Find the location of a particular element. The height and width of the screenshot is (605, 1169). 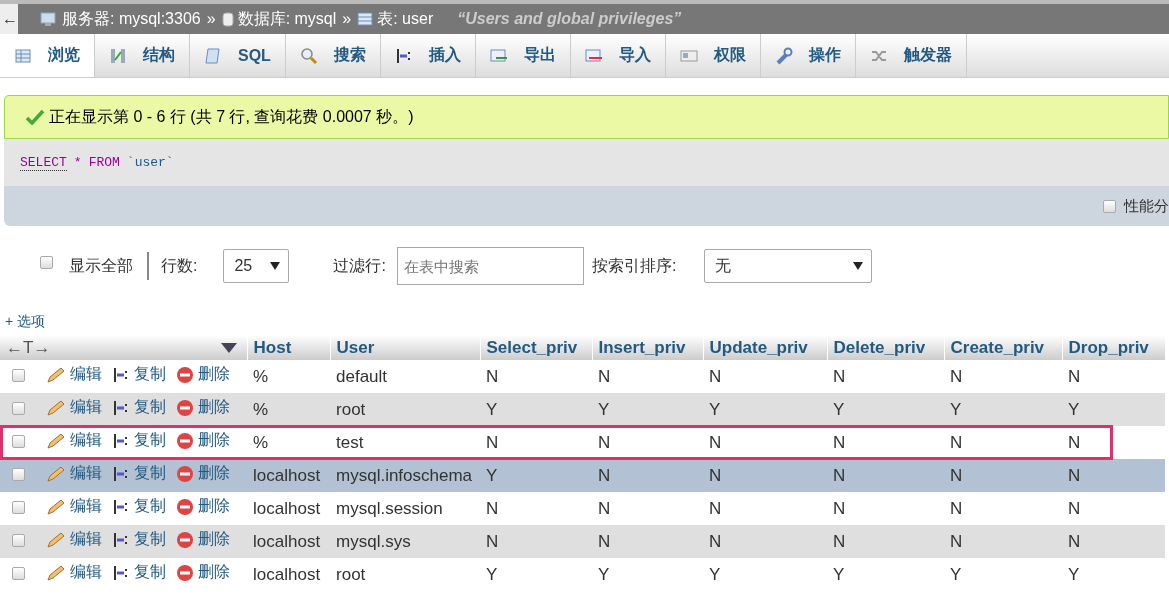

check-icon is located at coordinates (35, 117).